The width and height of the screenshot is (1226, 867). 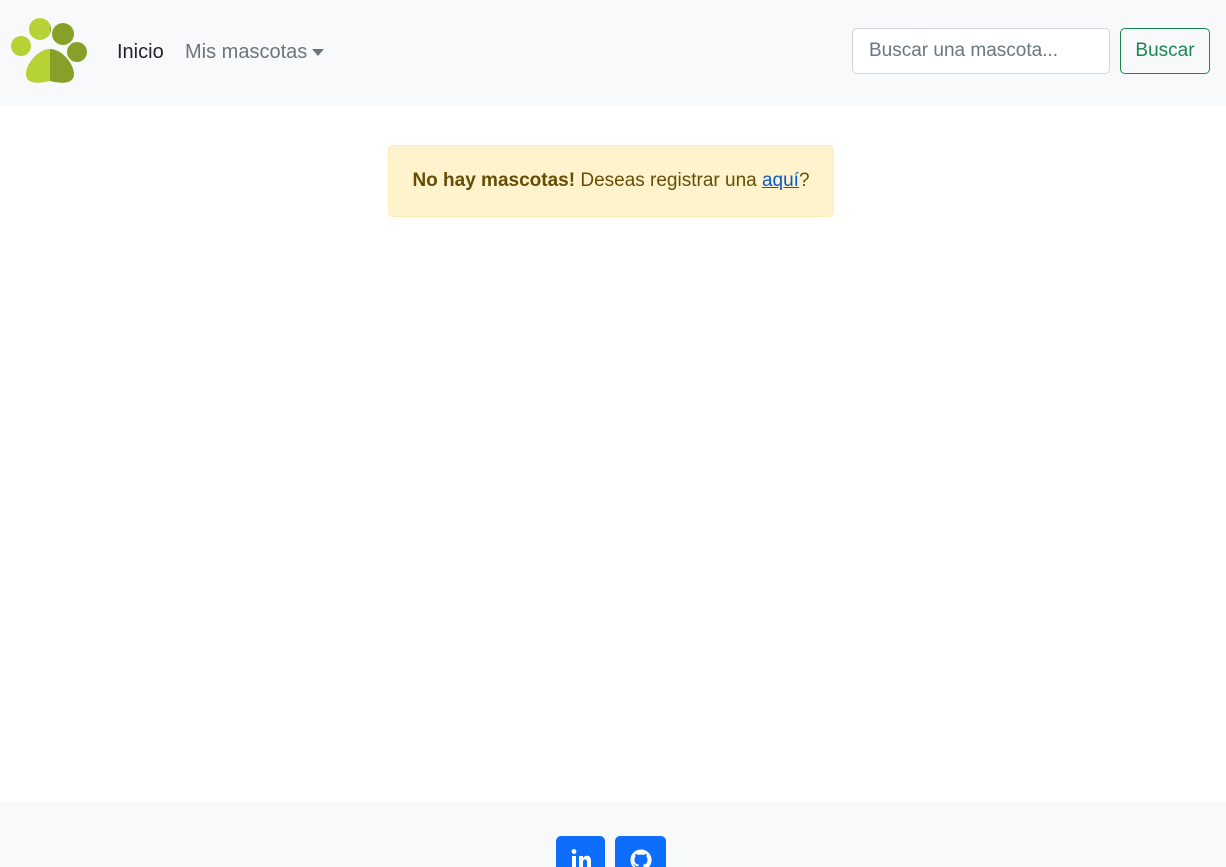 What do you see at coordinates (641, 857) in the screenshot?
I see `github-icon` at bounding box center [641, 857].